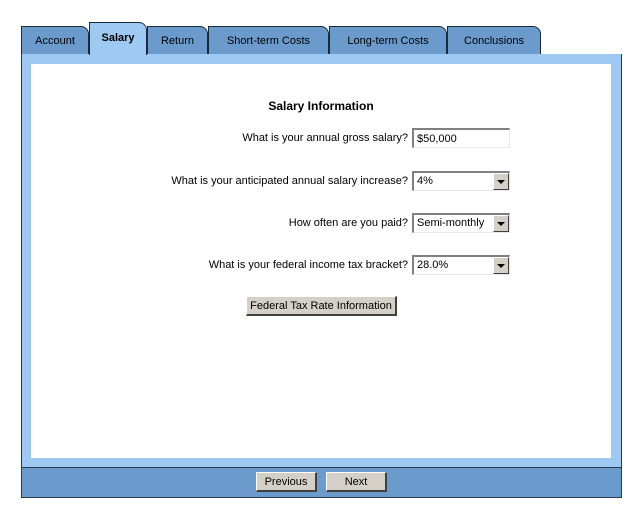 Image resolution: width=640 pixels, height=520 pixels. I want to click on tax-bracket-value: 28.0%, so click(433, 265).